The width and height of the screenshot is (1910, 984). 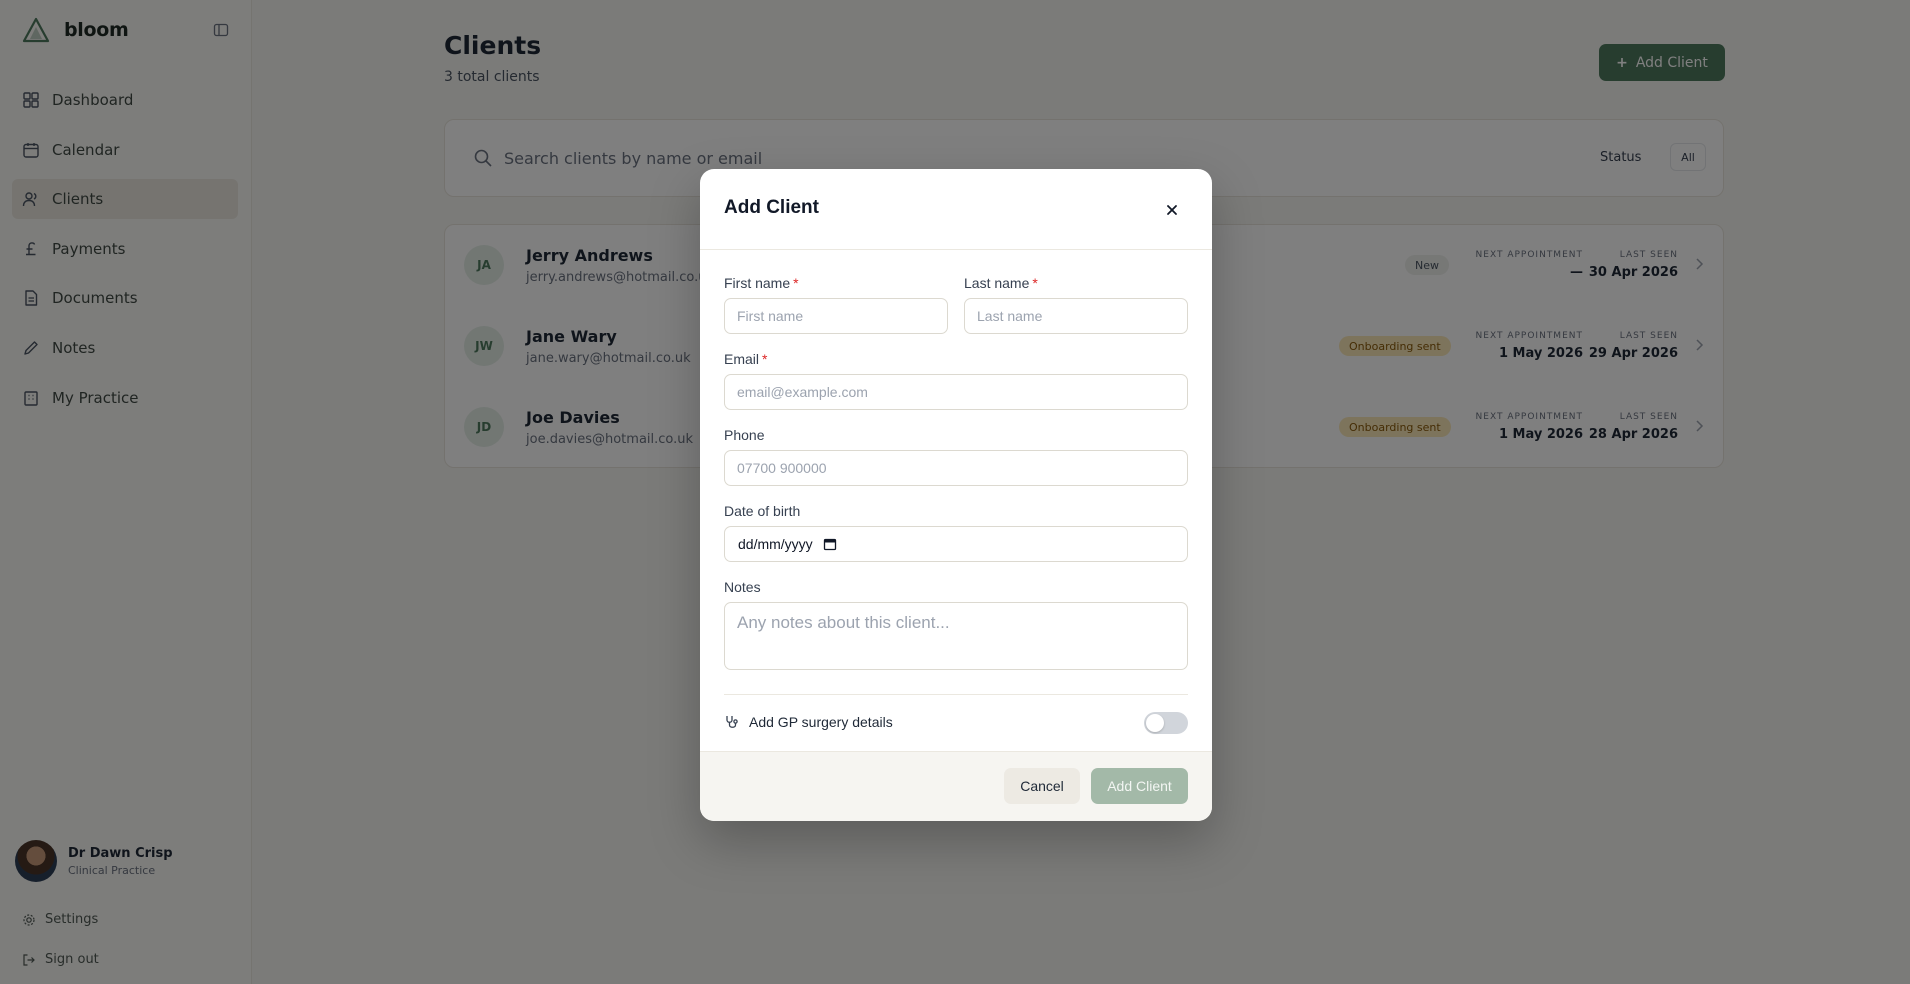 I want to click on first-name-label: First name *, so click(x=761, y=283).